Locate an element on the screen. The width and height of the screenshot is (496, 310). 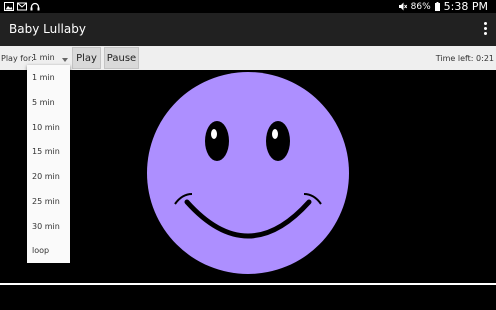
dropdown-option-10-min: 10 min is located at coordinates (46, 127).